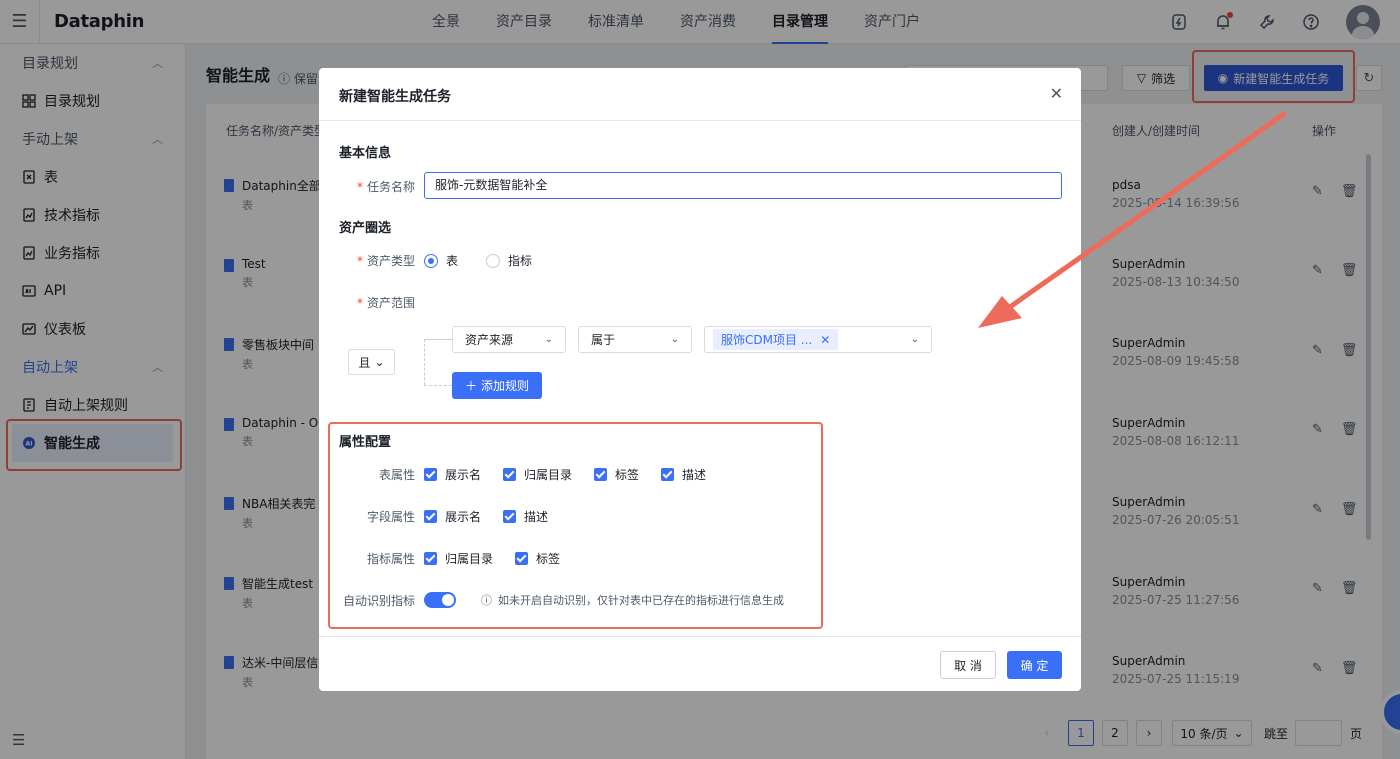 The height and width of the screenshot is (759, 1400). What do you see at coordinates (525, 516) in the screenshot?
I see `checkbox-field-description: 描述` at bounding box center [525, 516].